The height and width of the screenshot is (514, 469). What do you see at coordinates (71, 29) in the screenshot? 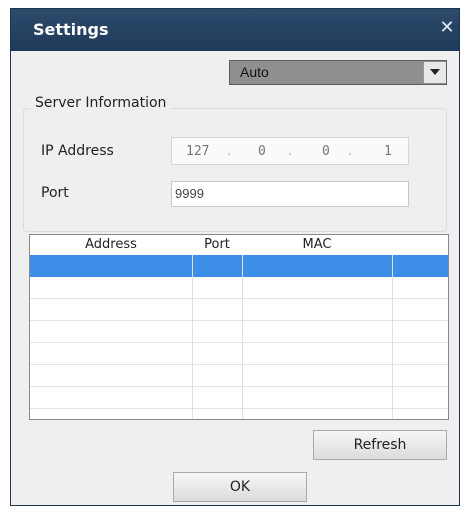
I see `dialog-title: Settings` at bounding box center [71, 29].